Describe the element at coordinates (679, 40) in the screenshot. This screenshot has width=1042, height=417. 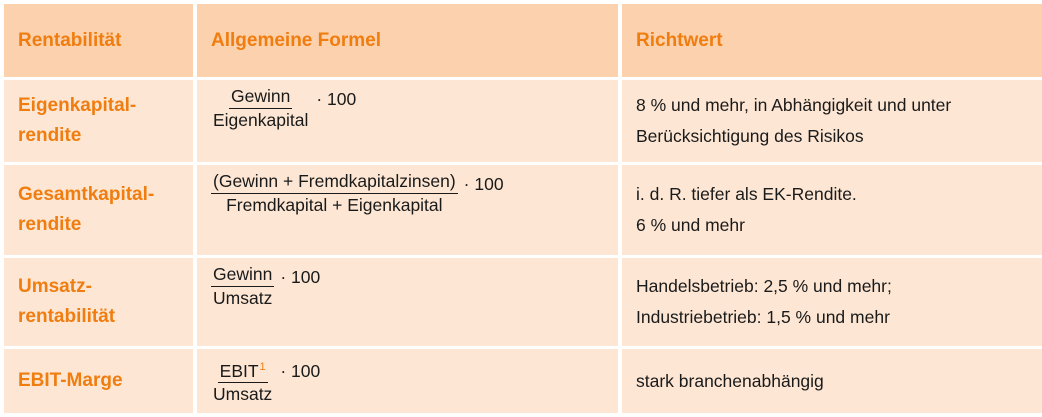
I see `header-label-richtwert: Richtwert` at that location.